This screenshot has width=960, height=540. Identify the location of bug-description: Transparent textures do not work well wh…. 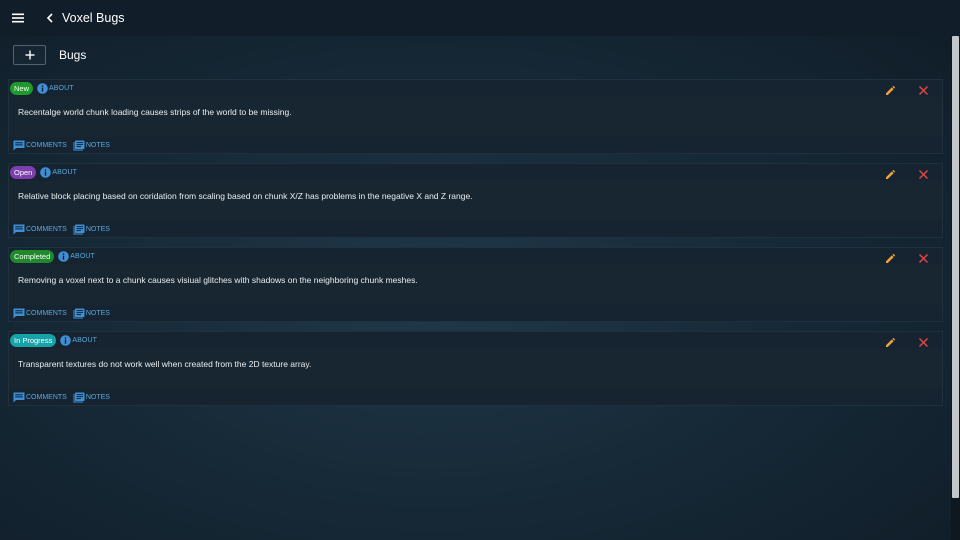
(165, 364).